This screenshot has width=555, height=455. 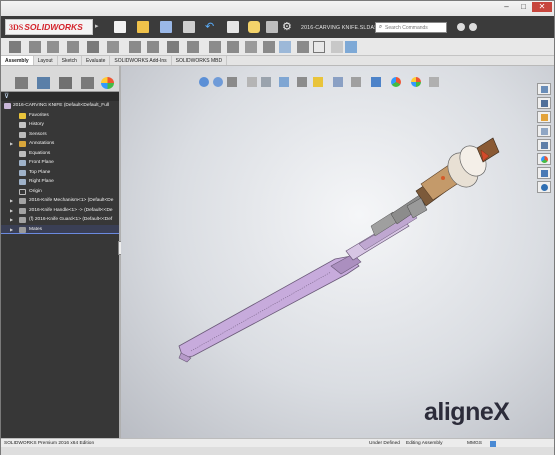 I want to click on user-icon, so click(x=473, y=27).